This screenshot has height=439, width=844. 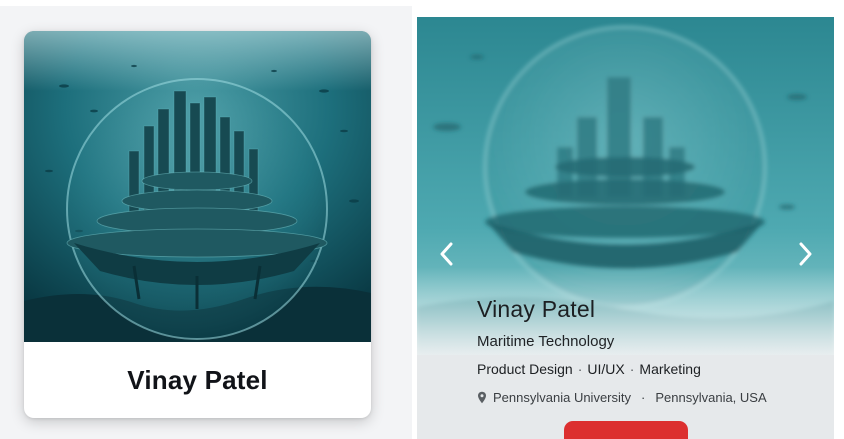 What do you see at coordinates (562, 397) in the screenshot?
I see `profile-university: Pennsylvania University` at bounding box center [562, 397].